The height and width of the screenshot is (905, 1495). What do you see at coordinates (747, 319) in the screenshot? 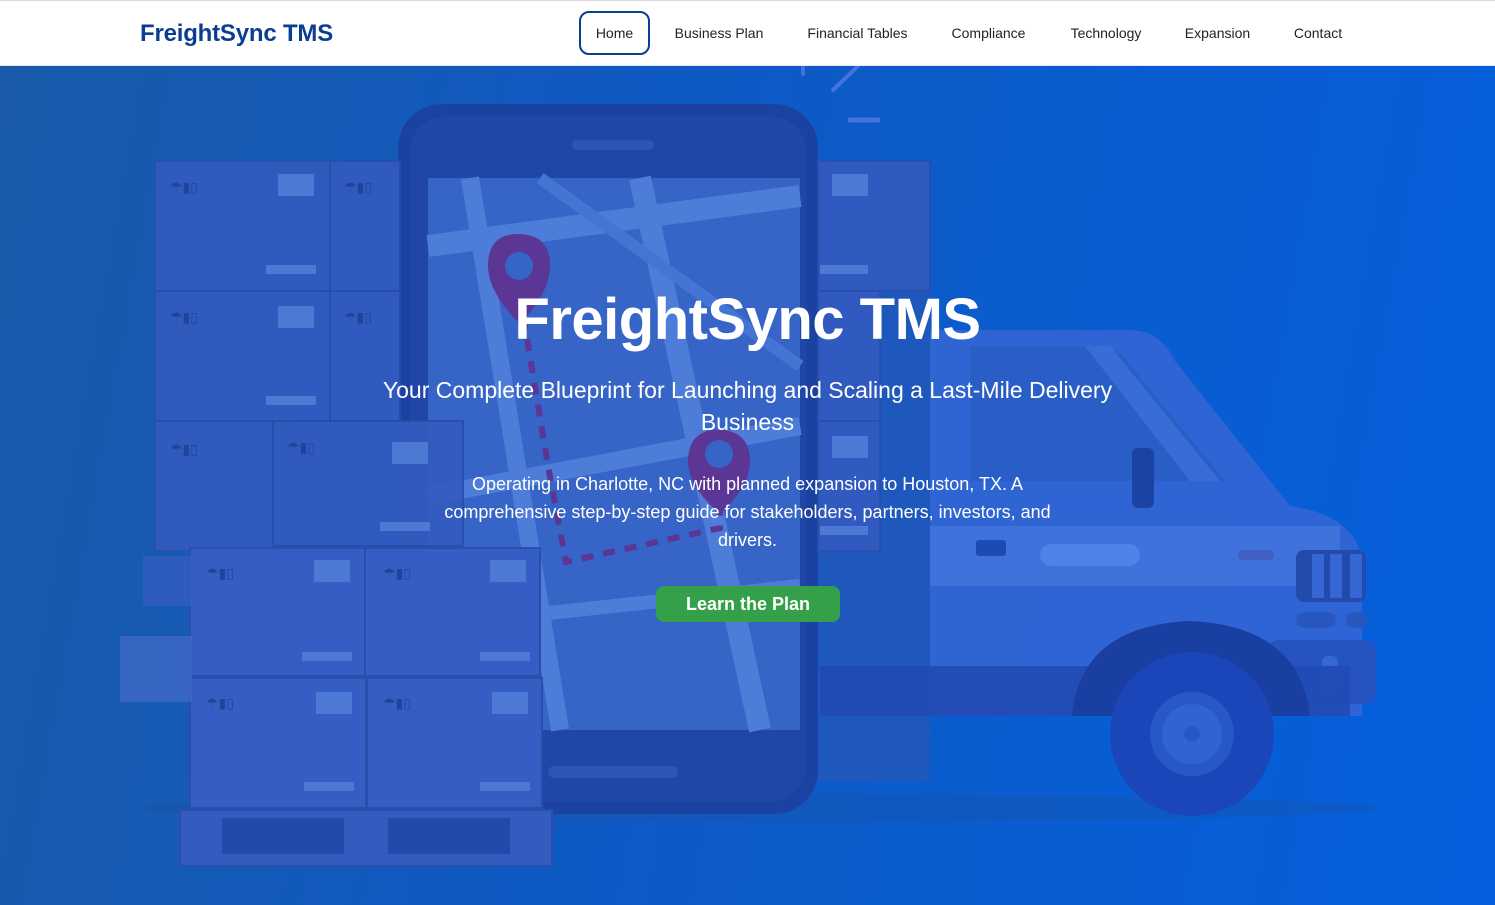
I see `hero-title: FreightSync TMS` at bounding box center [747, 319].